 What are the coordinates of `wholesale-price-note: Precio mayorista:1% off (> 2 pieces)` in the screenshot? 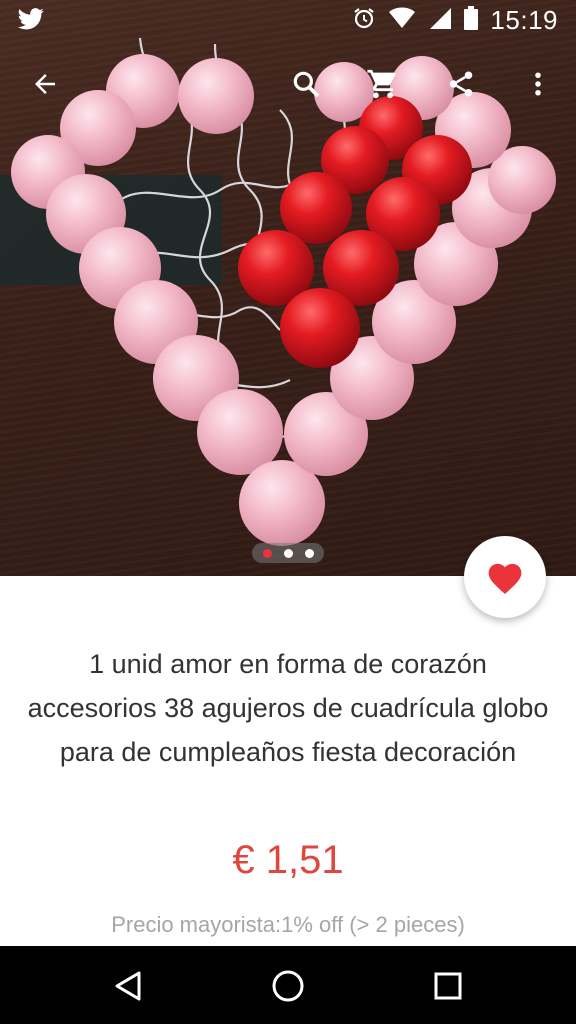 It's located at (288, 925).